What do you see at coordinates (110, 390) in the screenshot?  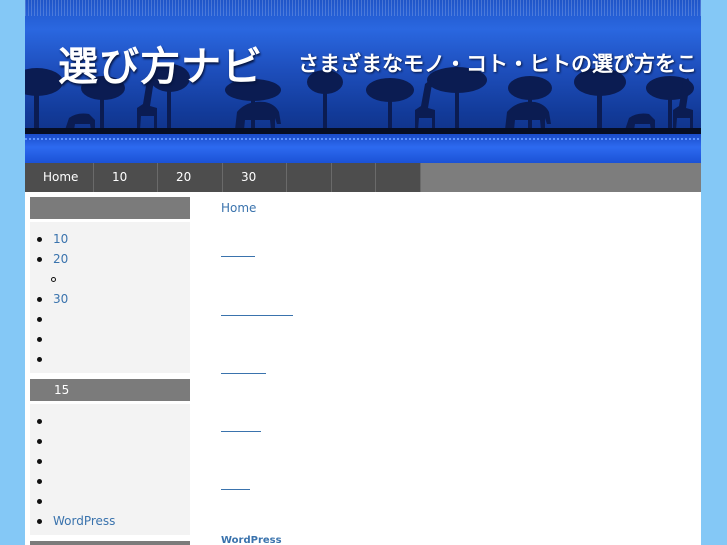 I see `widget-title-recent: 15` at bounding box center [110, 390].